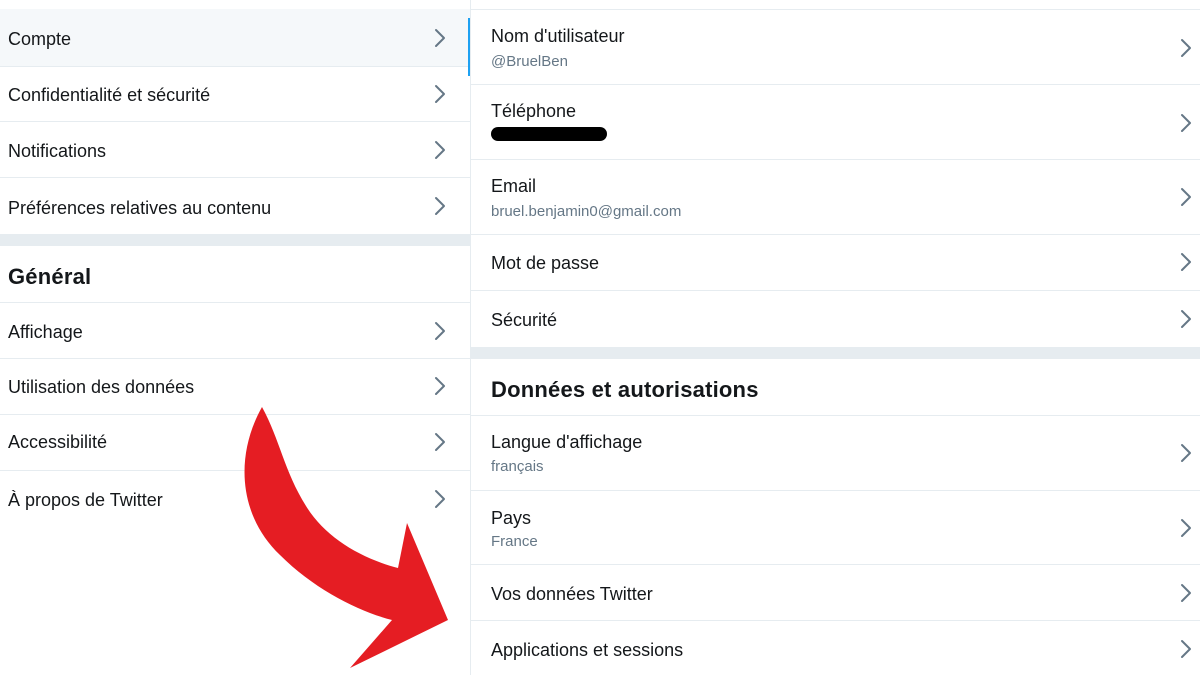  What do you see at coordinates (835, 319) in the screenshot?
I see `setting-security: Sécurité` at bounding box center [835, 319].